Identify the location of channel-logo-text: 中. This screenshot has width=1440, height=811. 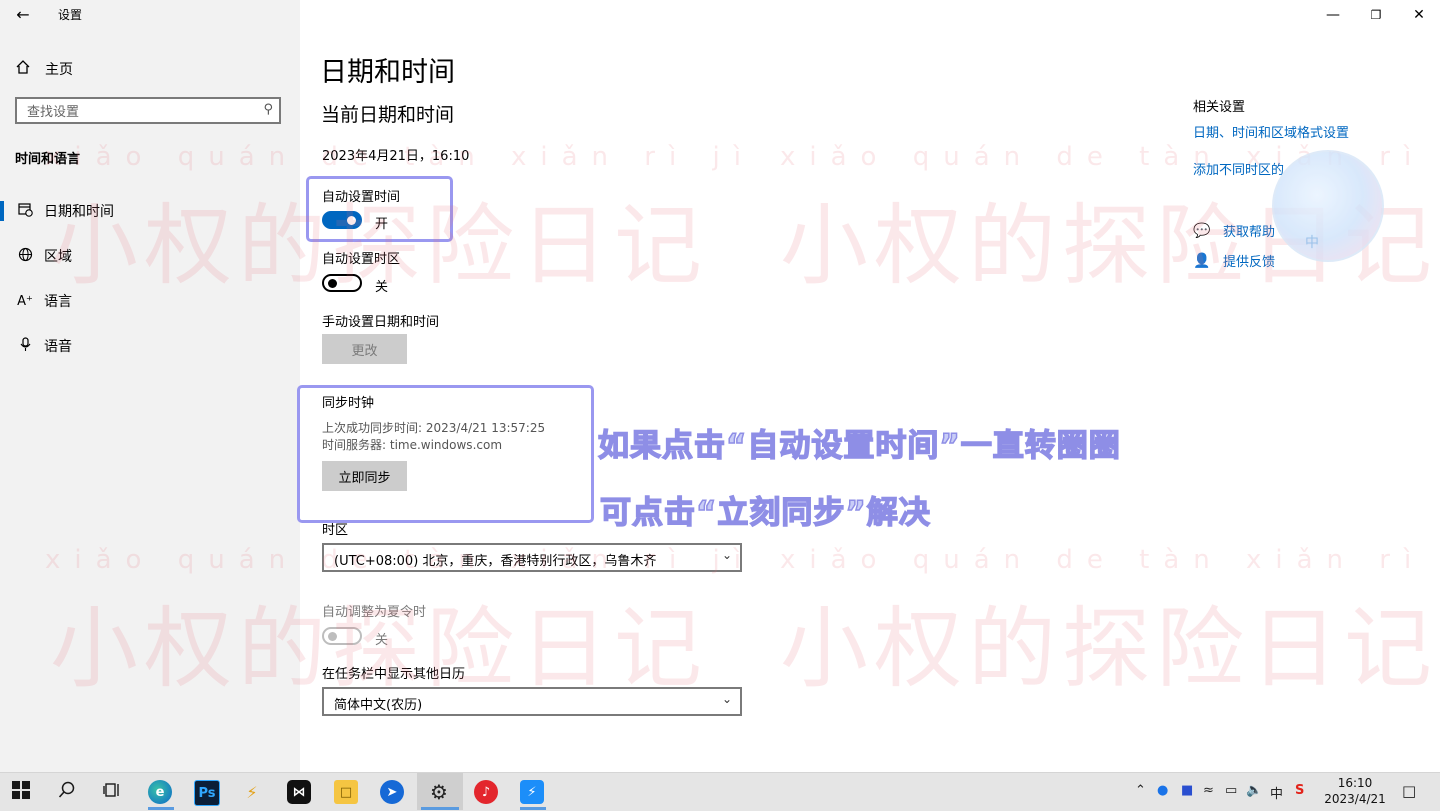
(1312, 243).